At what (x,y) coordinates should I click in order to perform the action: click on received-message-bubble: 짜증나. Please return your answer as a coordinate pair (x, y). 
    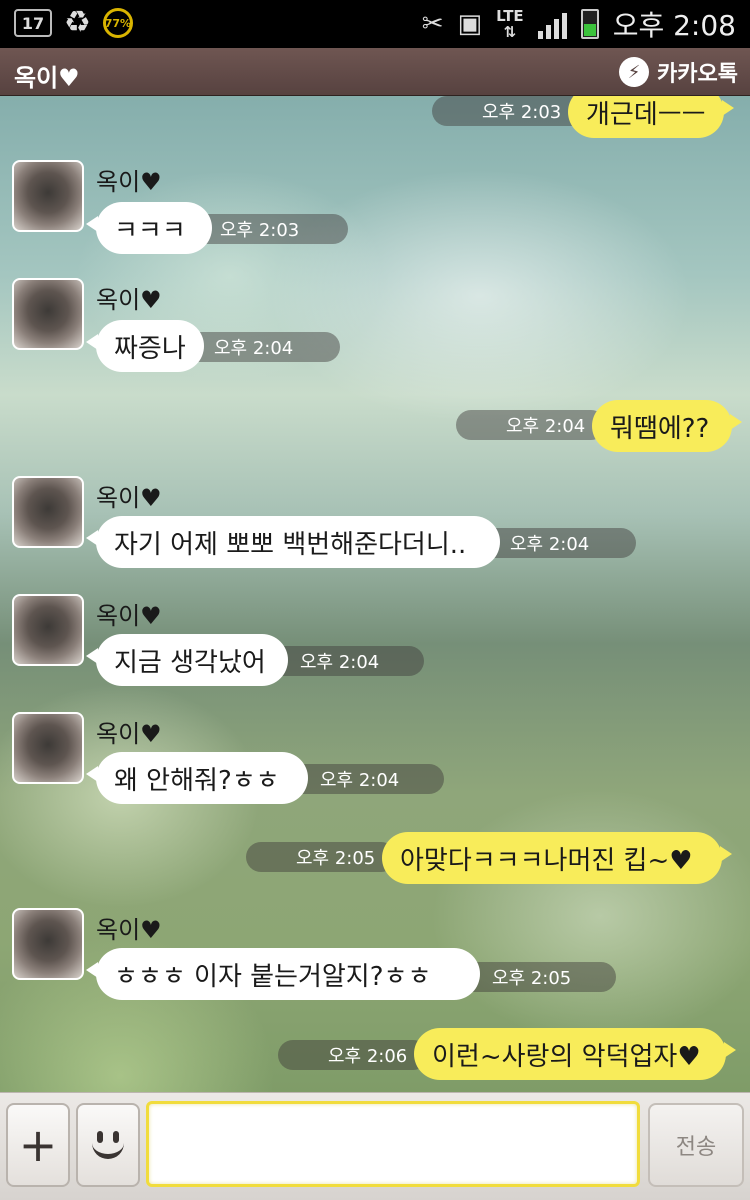
    Looking at the image, I should click on (145, 346).